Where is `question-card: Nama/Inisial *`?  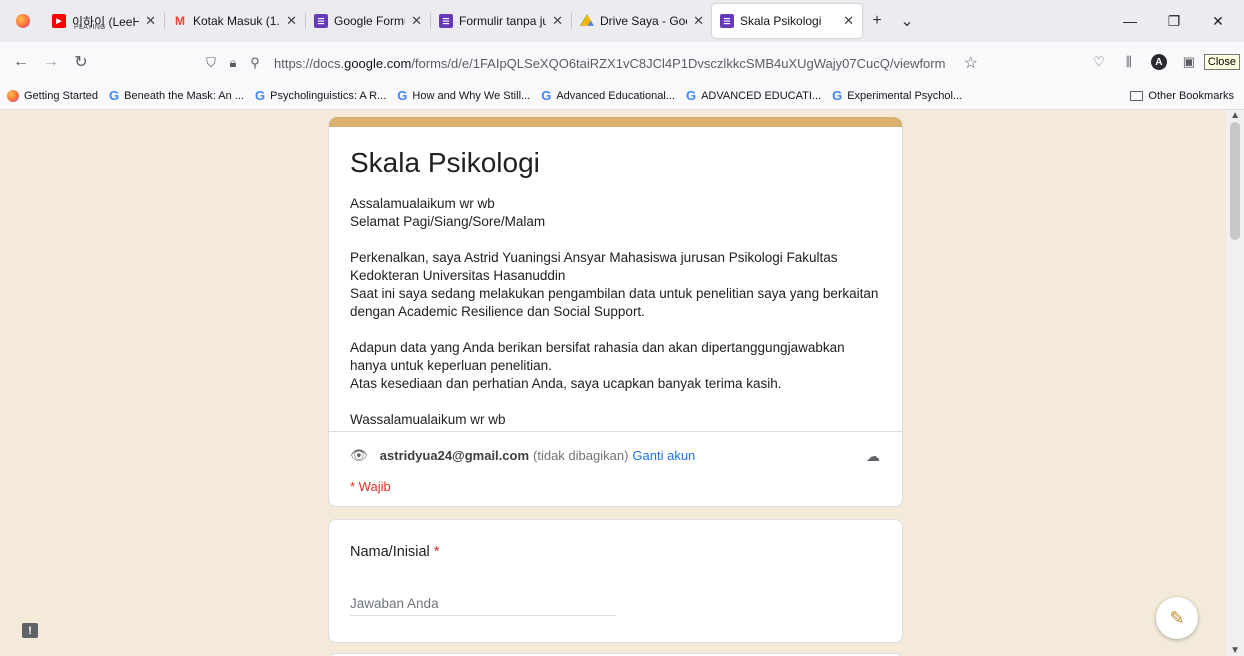
question-card: Nama/Inisial * is located at coordinates (615, 581).